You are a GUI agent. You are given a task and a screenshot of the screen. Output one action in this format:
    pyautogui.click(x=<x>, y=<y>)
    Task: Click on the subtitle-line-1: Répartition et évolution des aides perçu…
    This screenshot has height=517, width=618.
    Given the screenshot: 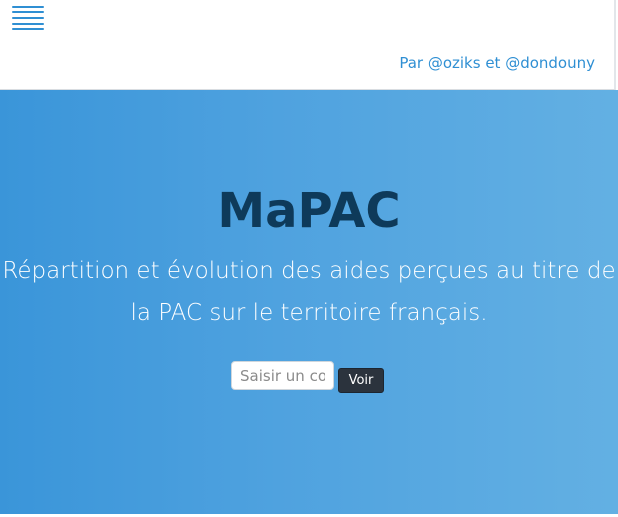 What is the action you would take?
    pyautogui.click(x=309, y=271)
    